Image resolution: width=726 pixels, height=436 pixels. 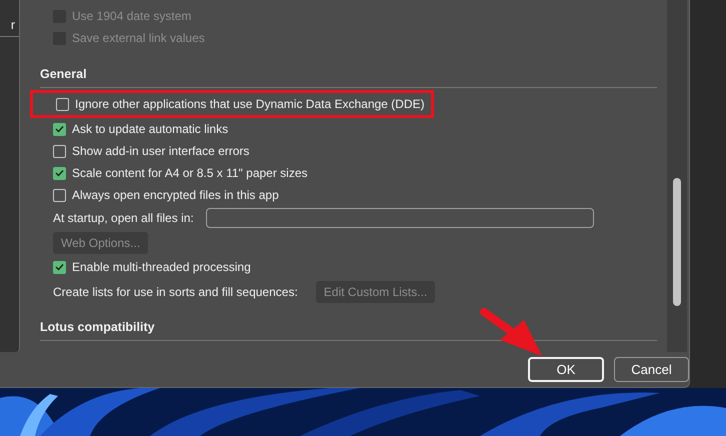 I want to click on ok-button: OK, so click(x=566, y=369).